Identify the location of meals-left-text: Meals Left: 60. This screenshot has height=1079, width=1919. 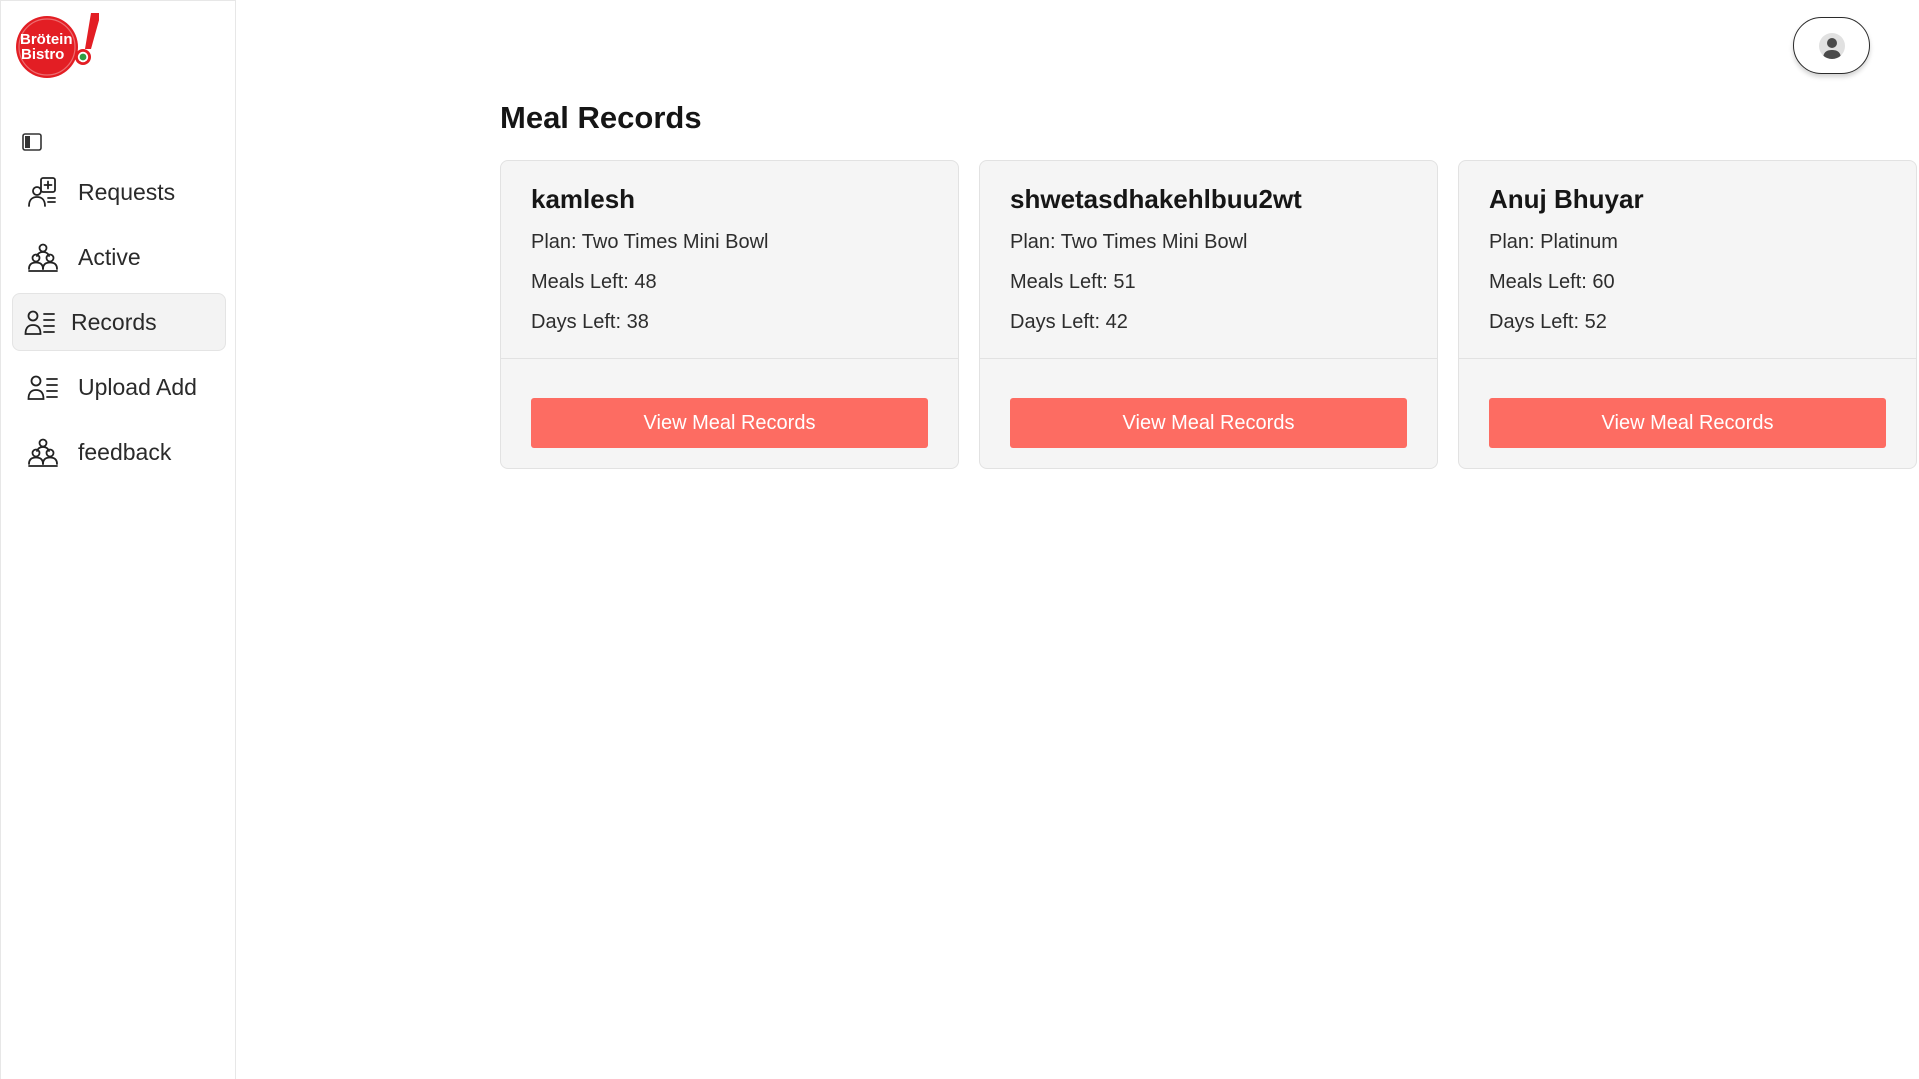
(1552, 282).